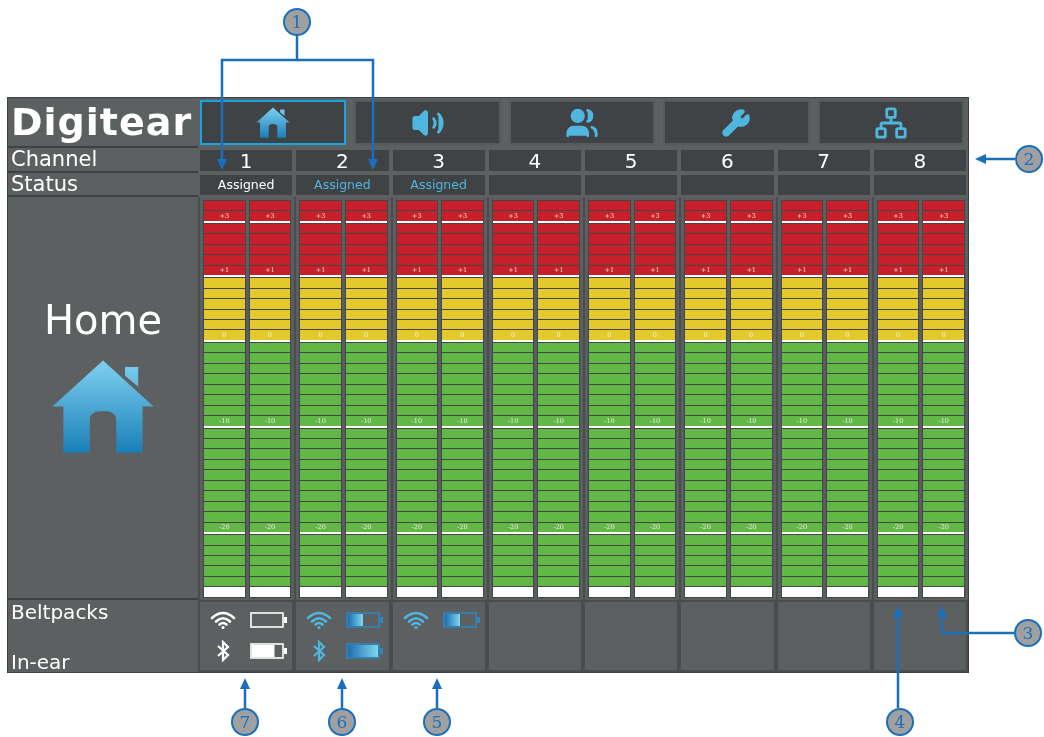 The height and width of the screenshot is (737, 1044). Describe the element at coordinates (60, 612) in the screenshot. I see `beltpacks-label: Beltpacks` at that location.